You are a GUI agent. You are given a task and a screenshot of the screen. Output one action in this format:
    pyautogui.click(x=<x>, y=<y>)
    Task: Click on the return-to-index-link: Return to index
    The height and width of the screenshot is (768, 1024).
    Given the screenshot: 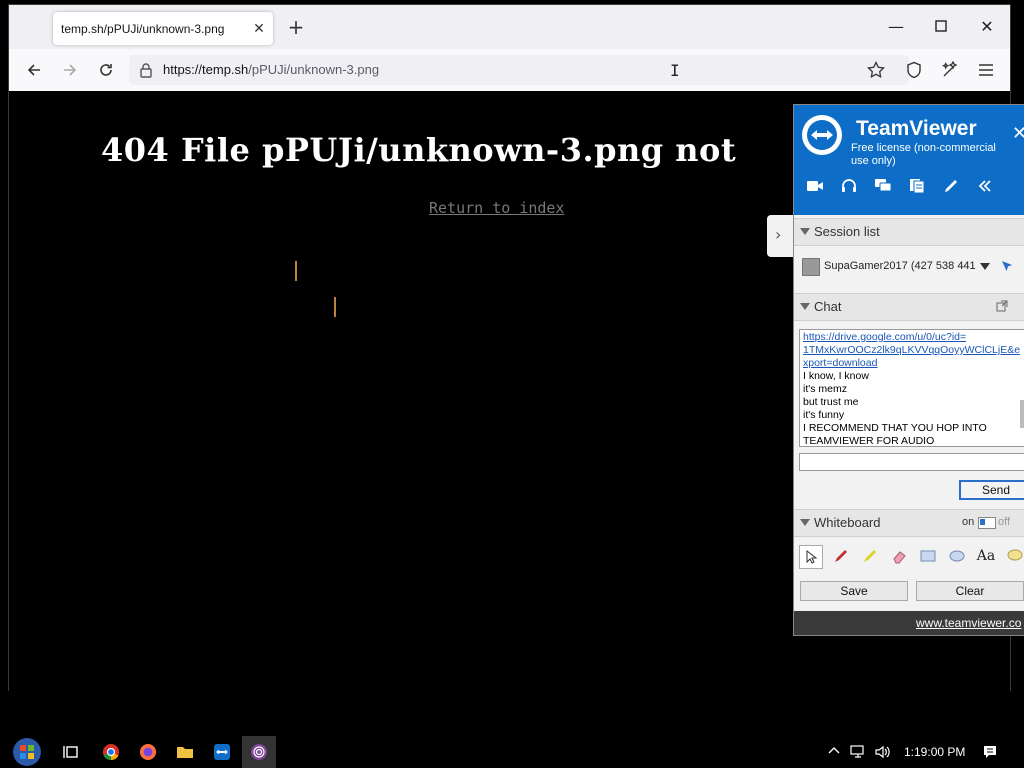 What is the action you would take?
    pyautogui.click(x=496, y=208)
    